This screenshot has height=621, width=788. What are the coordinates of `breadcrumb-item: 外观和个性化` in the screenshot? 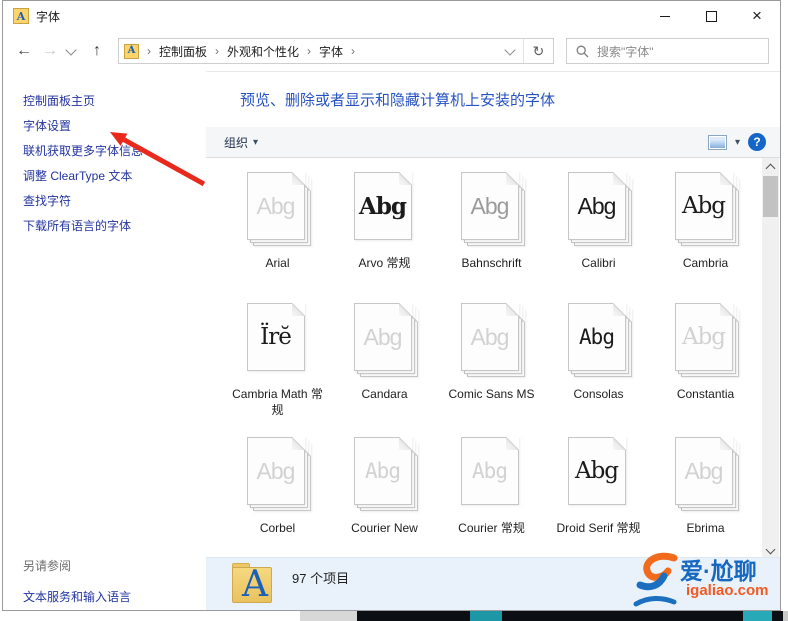 It's located at (263, 51).